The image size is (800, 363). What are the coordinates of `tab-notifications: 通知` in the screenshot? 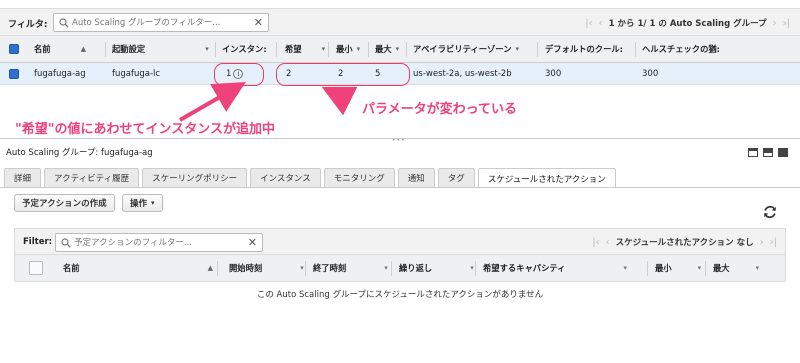 It's located at (416, 177).